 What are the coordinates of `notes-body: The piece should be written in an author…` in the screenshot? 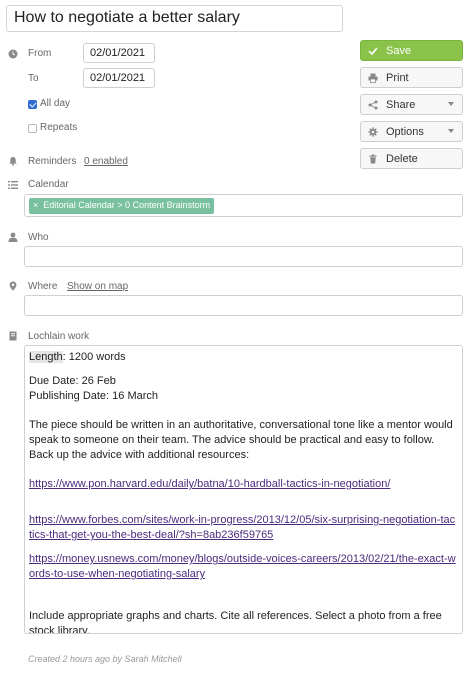 It's located at (241, 440).